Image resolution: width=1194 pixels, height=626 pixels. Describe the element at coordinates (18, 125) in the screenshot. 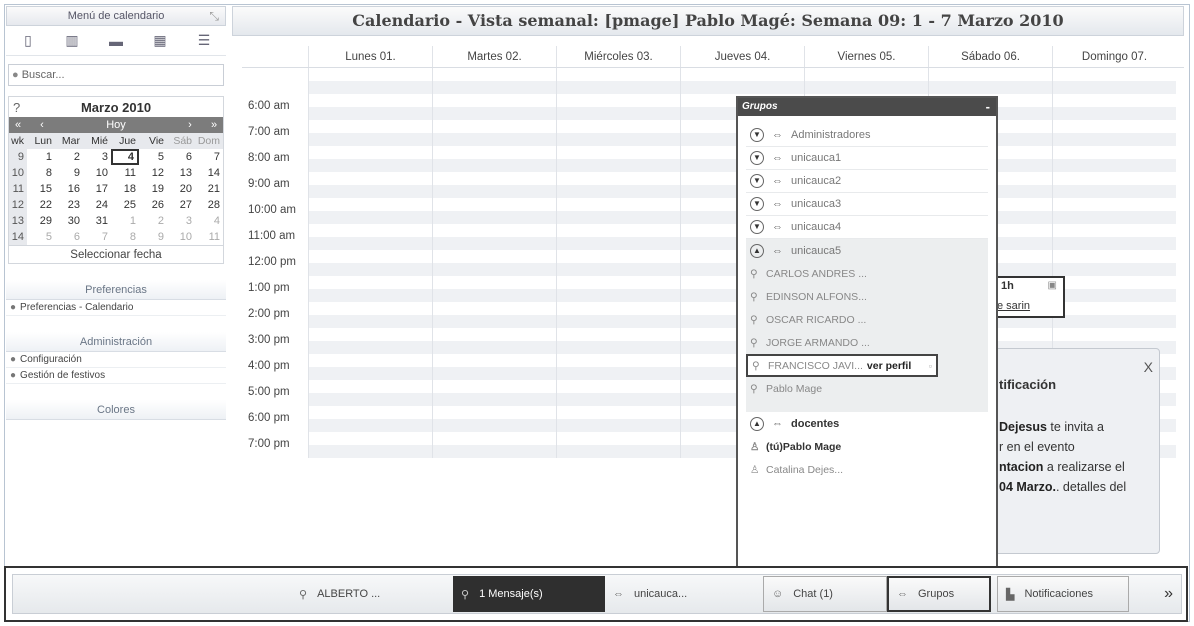

I see `prev-year-button: «` at that location.